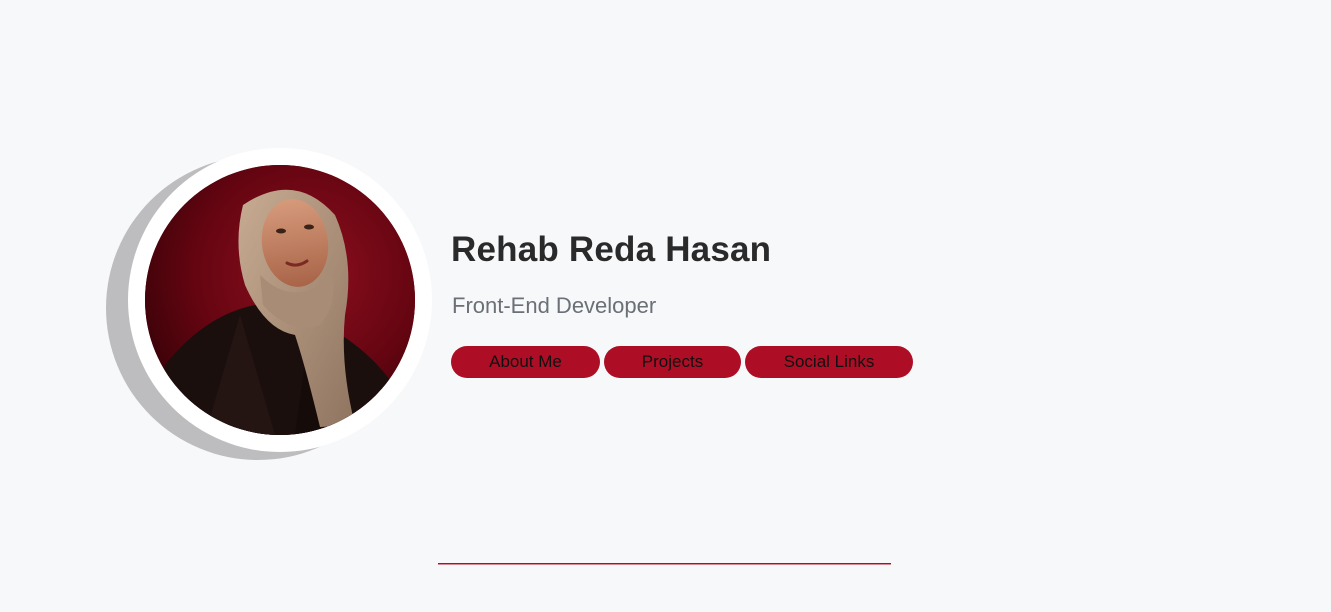  I want to click on avatar-frame, so click(280, 300).